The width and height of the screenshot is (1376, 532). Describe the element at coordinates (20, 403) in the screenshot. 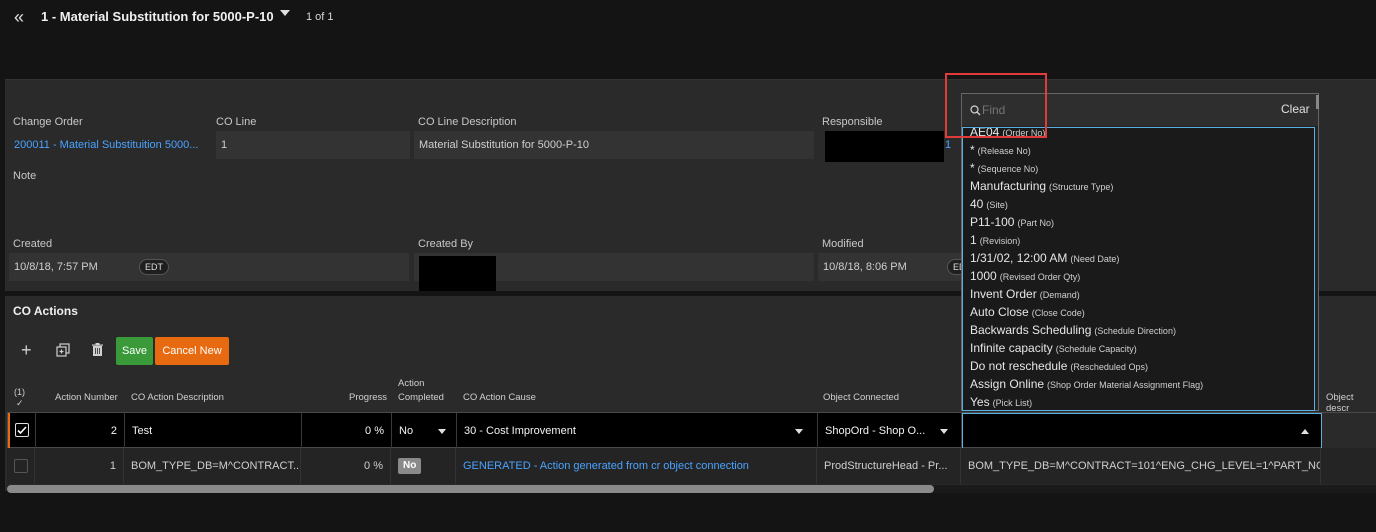

I see `select-all-icon: ✓` at that location.